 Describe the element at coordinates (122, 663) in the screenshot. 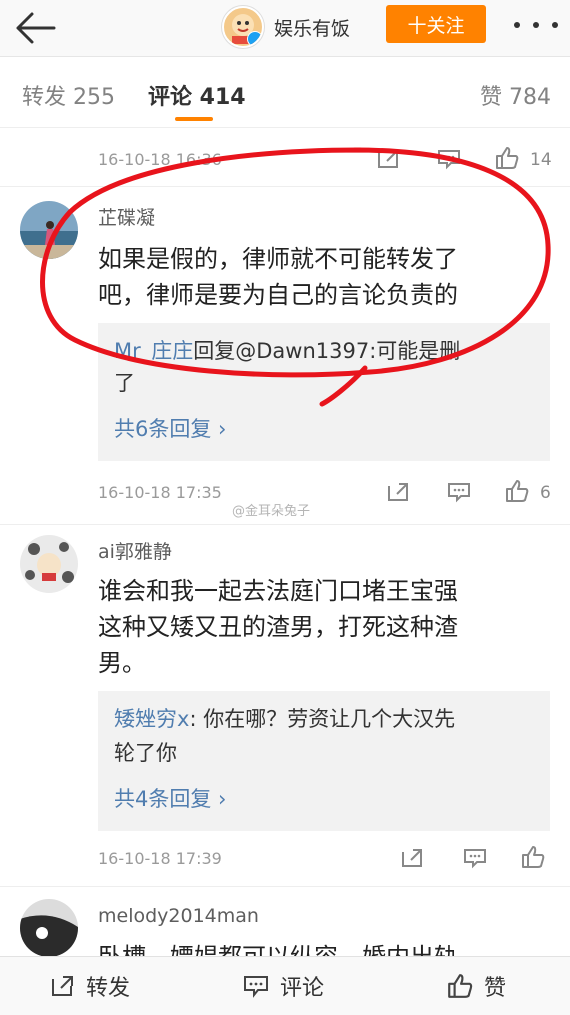

I see `comment-text-line: 男。` at that location.